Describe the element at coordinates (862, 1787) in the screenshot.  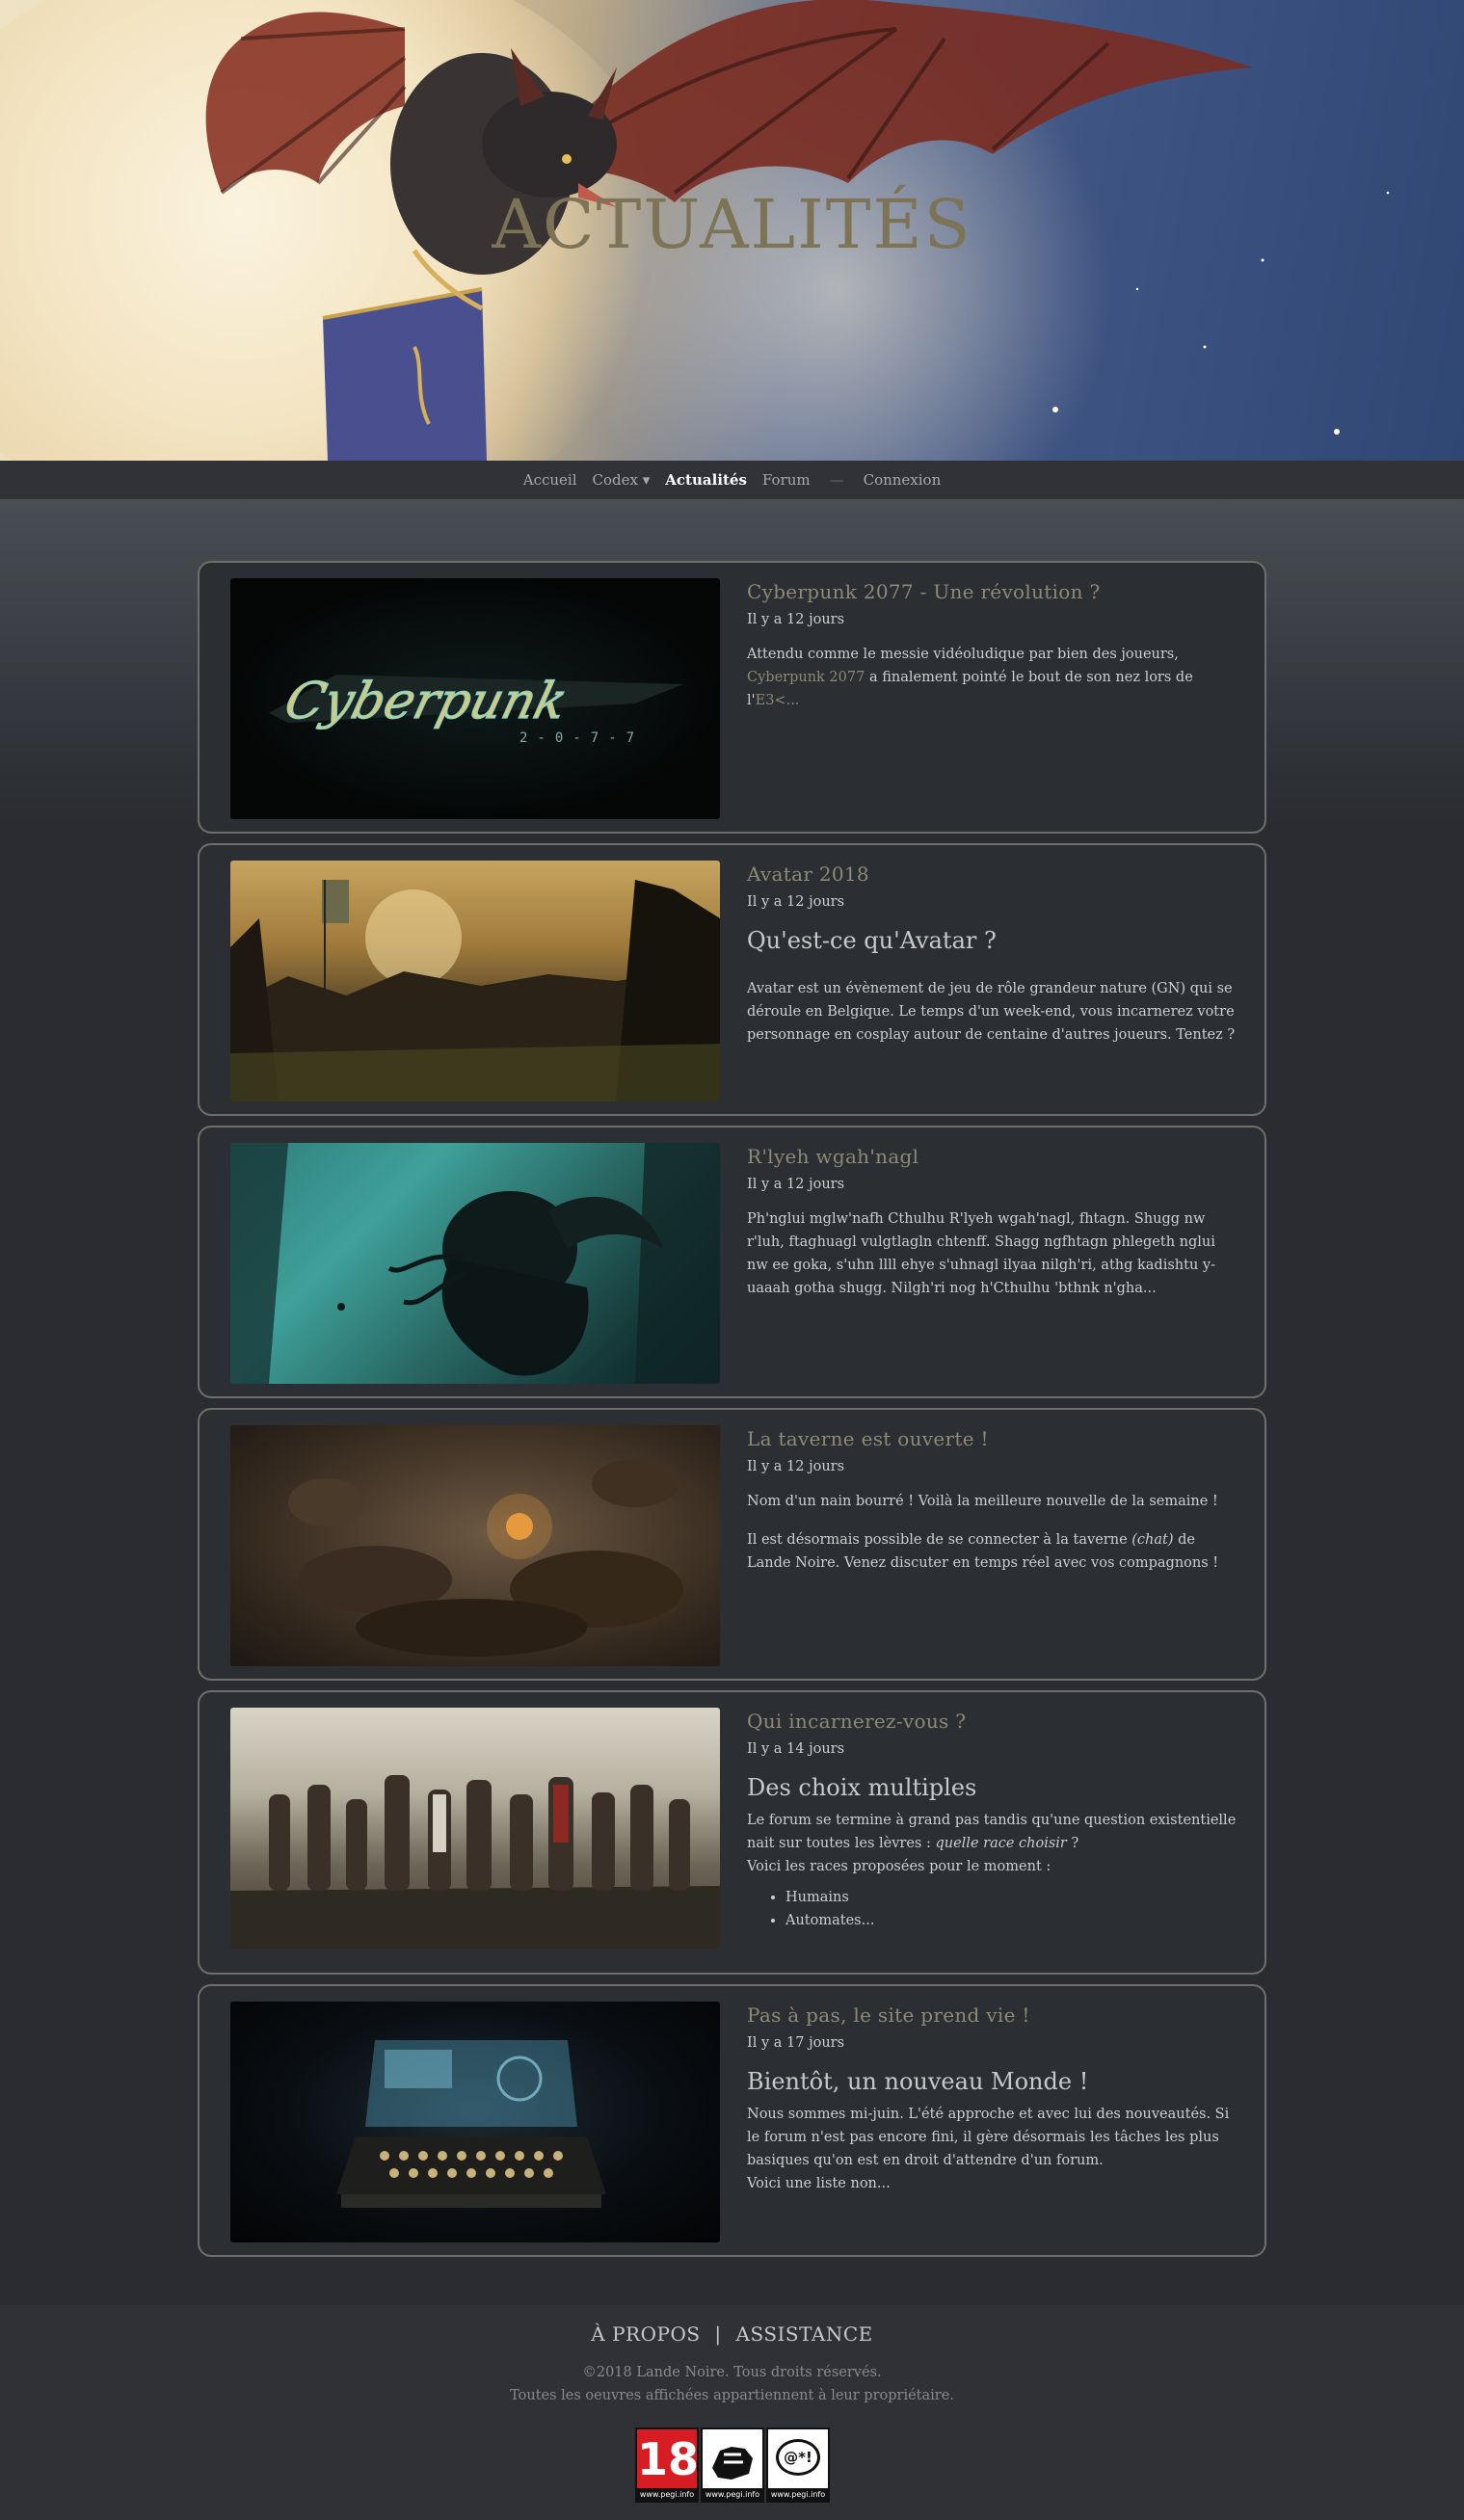
I see `article-heading: Des choix multiples` at that location.